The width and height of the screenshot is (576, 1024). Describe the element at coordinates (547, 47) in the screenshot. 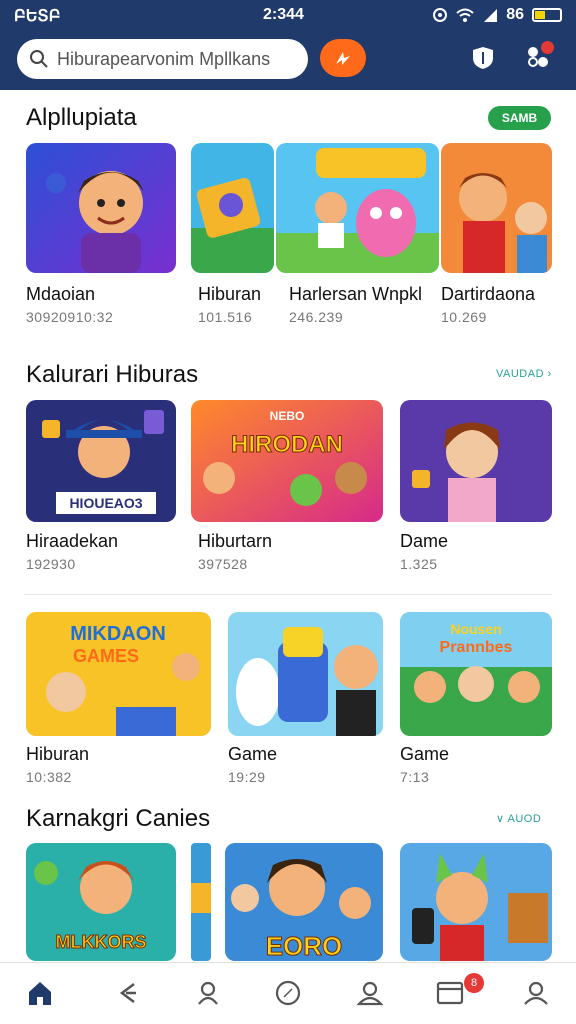

I see `notification-badge` at that location.